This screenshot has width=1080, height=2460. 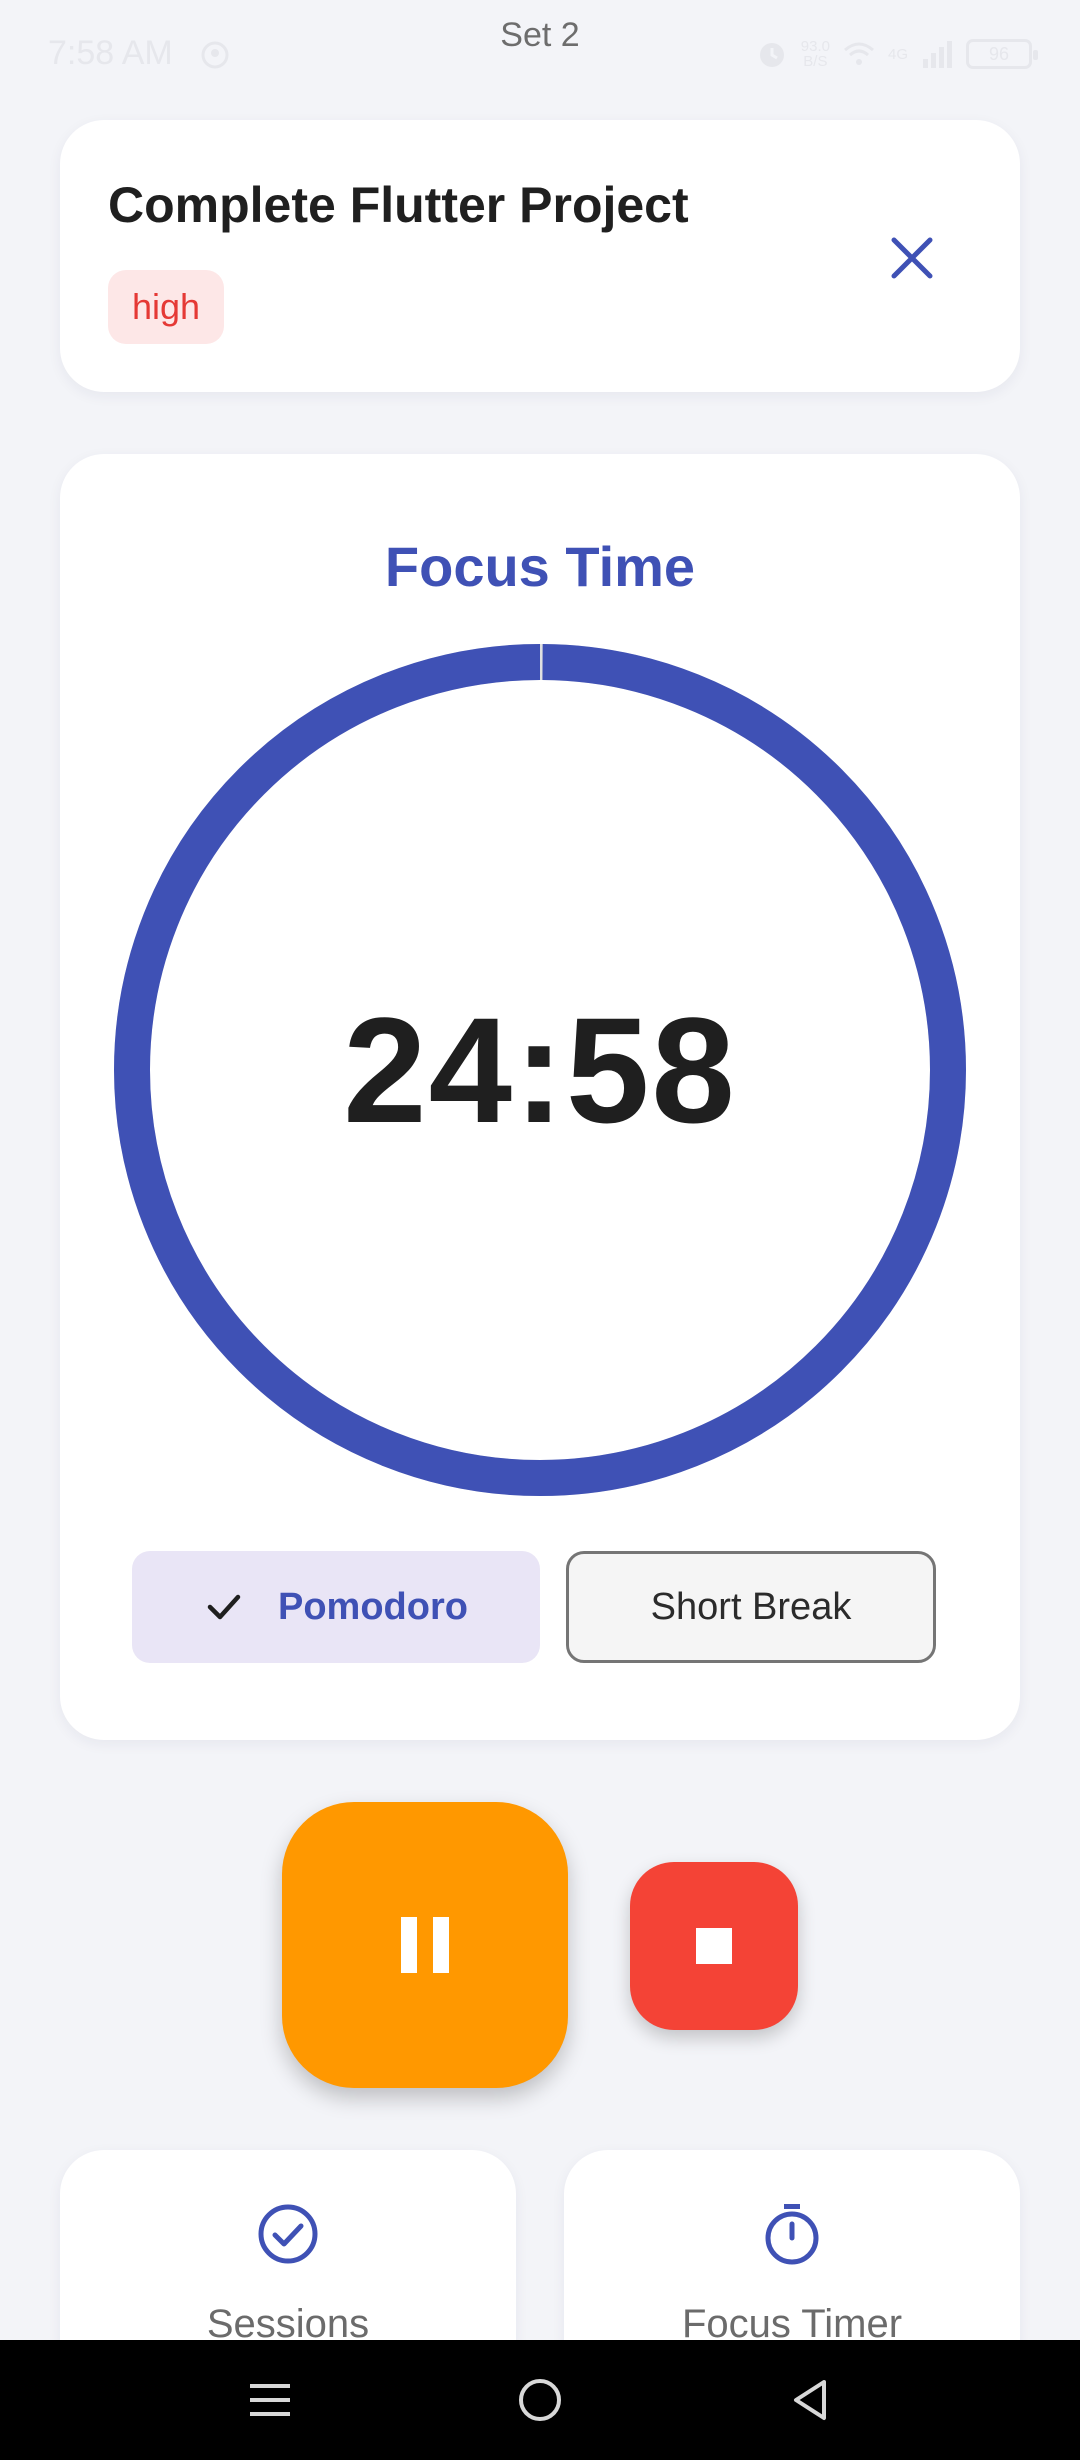 I want to click on close-icon, so click(x=912, y=258).